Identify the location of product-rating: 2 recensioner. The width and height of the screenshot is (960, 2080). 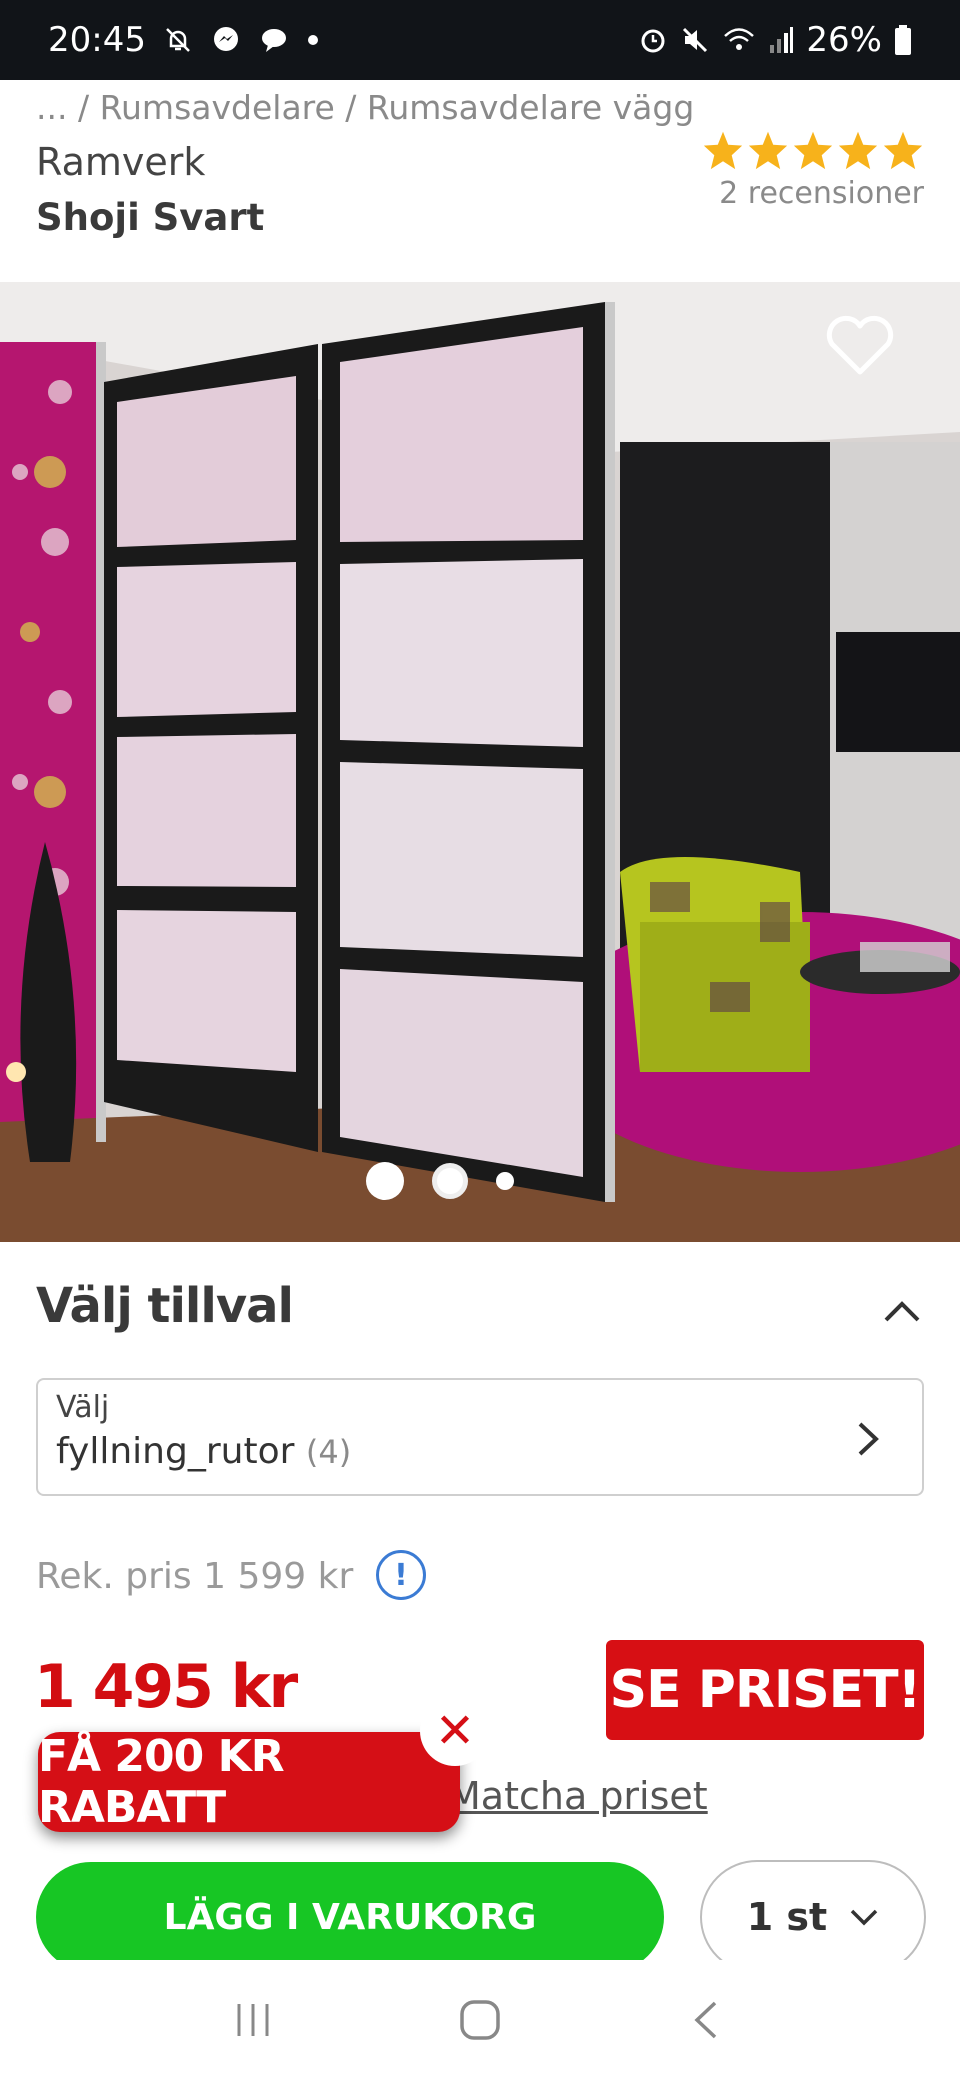
(813, 170).